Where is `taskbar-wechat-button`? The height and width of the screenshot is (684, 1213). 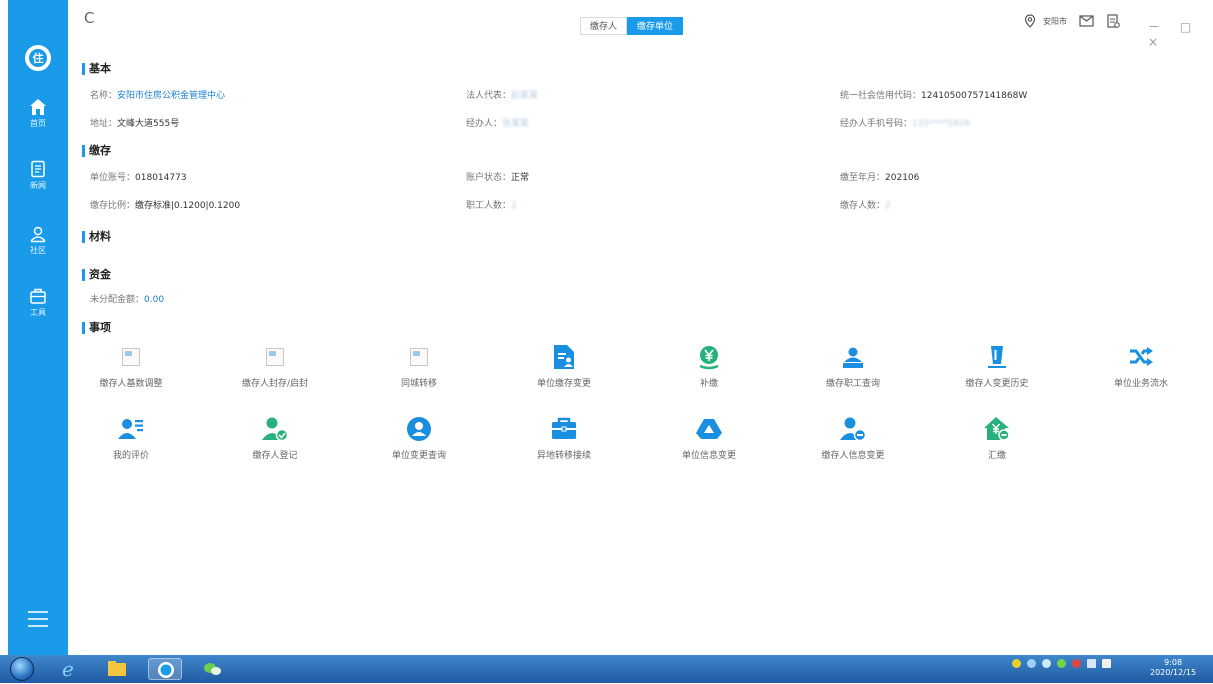 taskbar-wechat-button is located at coordinates (213, 669).